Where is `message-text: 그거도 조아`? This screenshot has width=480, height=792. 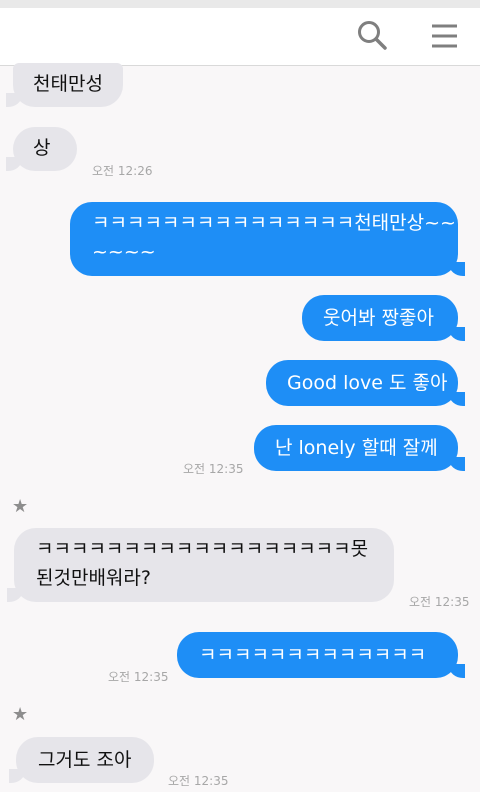 message-text: 그거도 조아 is located at coordinates (85, 760).